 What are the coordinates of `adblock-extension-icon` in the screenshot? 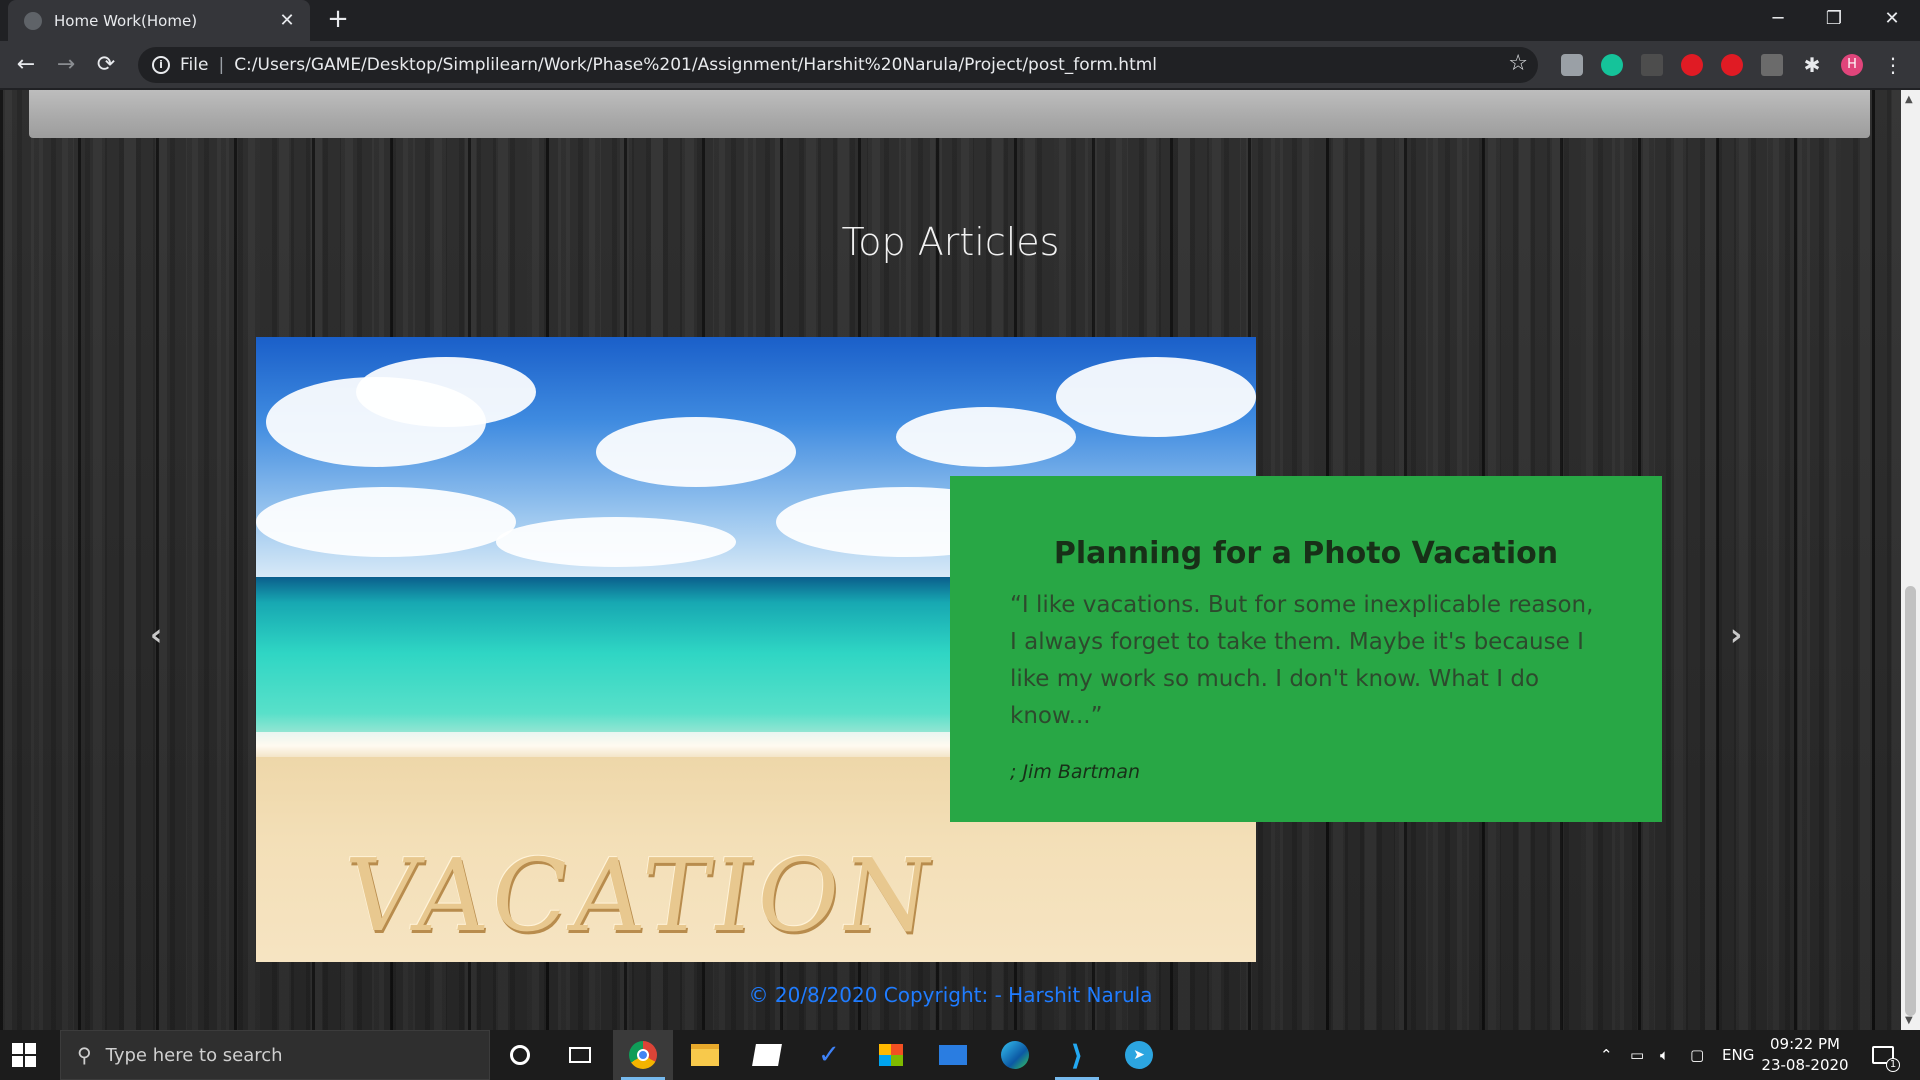 It's located at (1692, 65).